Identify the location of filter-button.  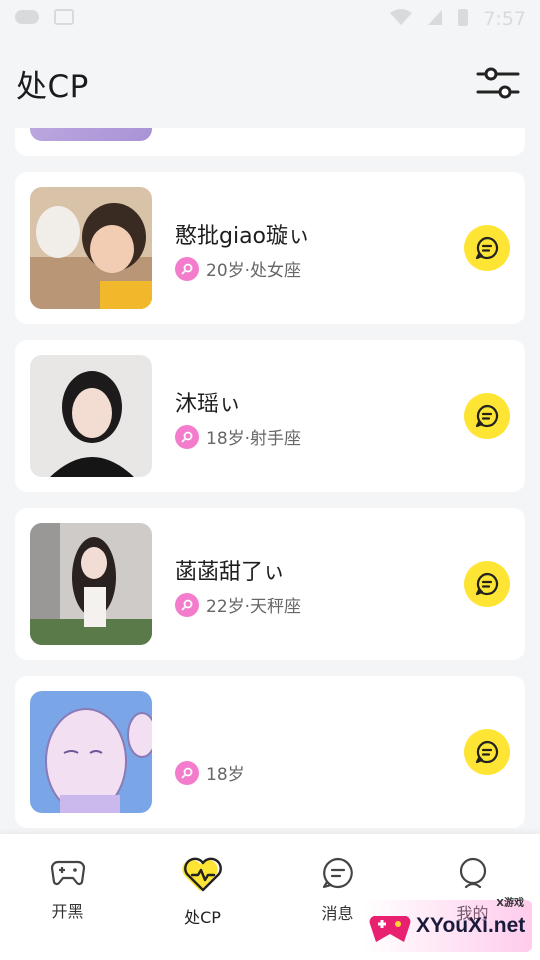
(498, 83).